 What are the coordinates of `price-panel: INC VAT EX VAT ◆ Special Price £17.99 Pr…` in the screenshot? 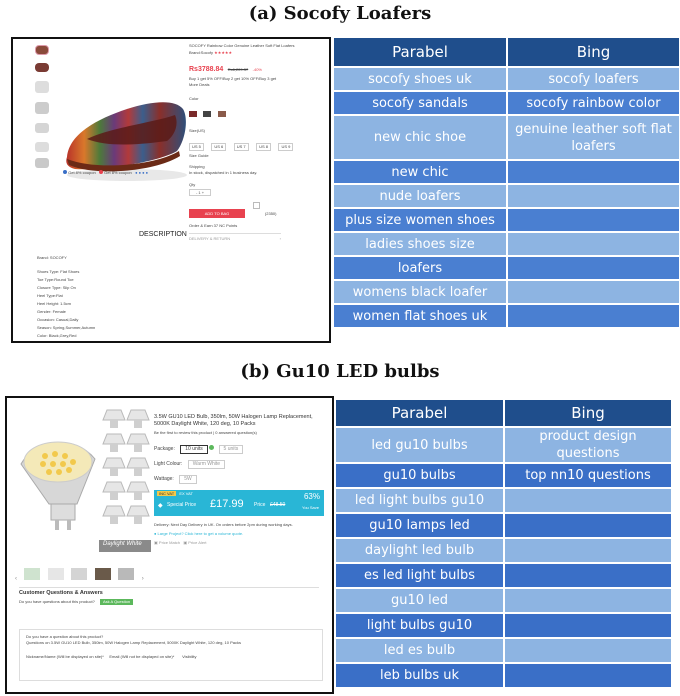 It's located at (239, 503).